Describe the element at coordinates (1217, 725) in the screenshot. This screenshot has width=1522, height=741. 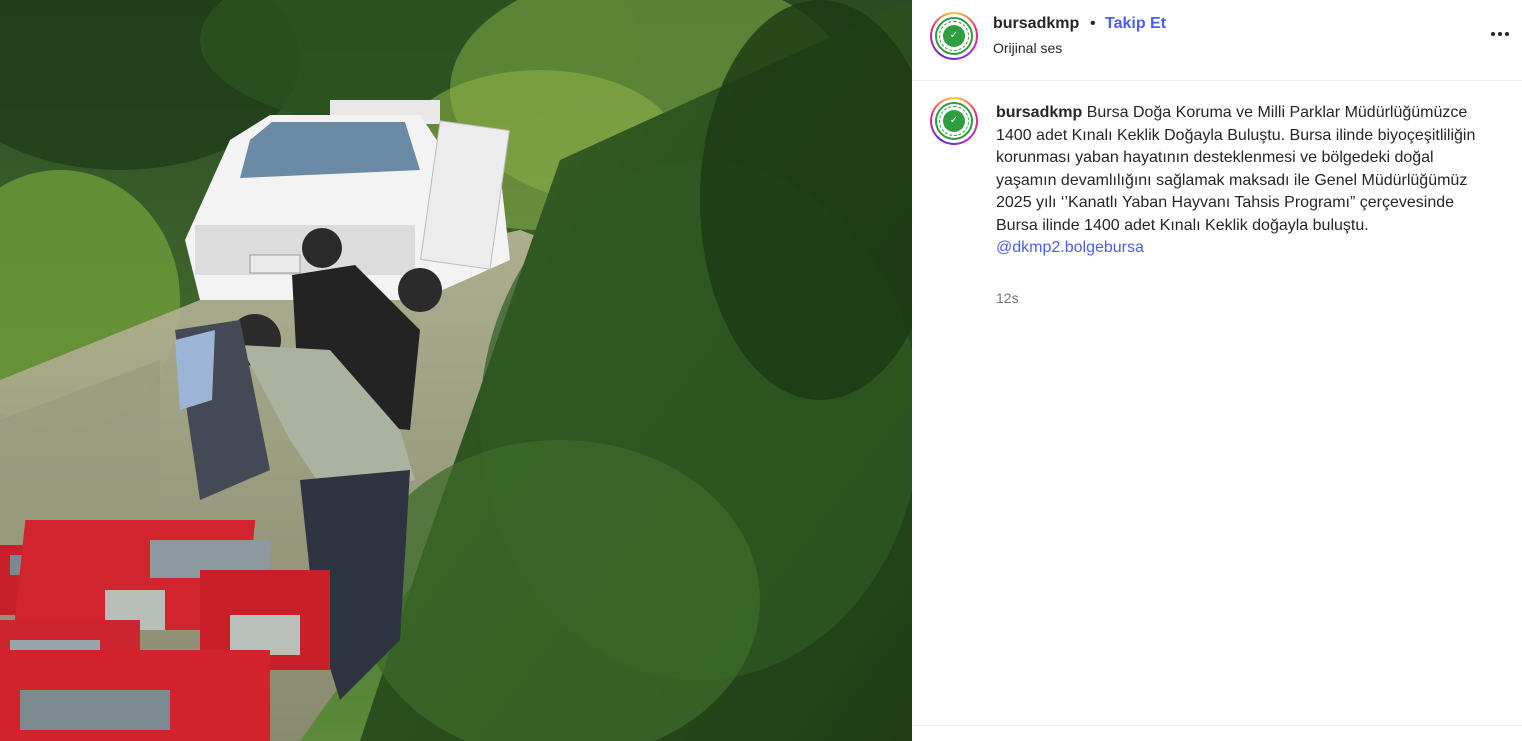
I see `divider` at that location.